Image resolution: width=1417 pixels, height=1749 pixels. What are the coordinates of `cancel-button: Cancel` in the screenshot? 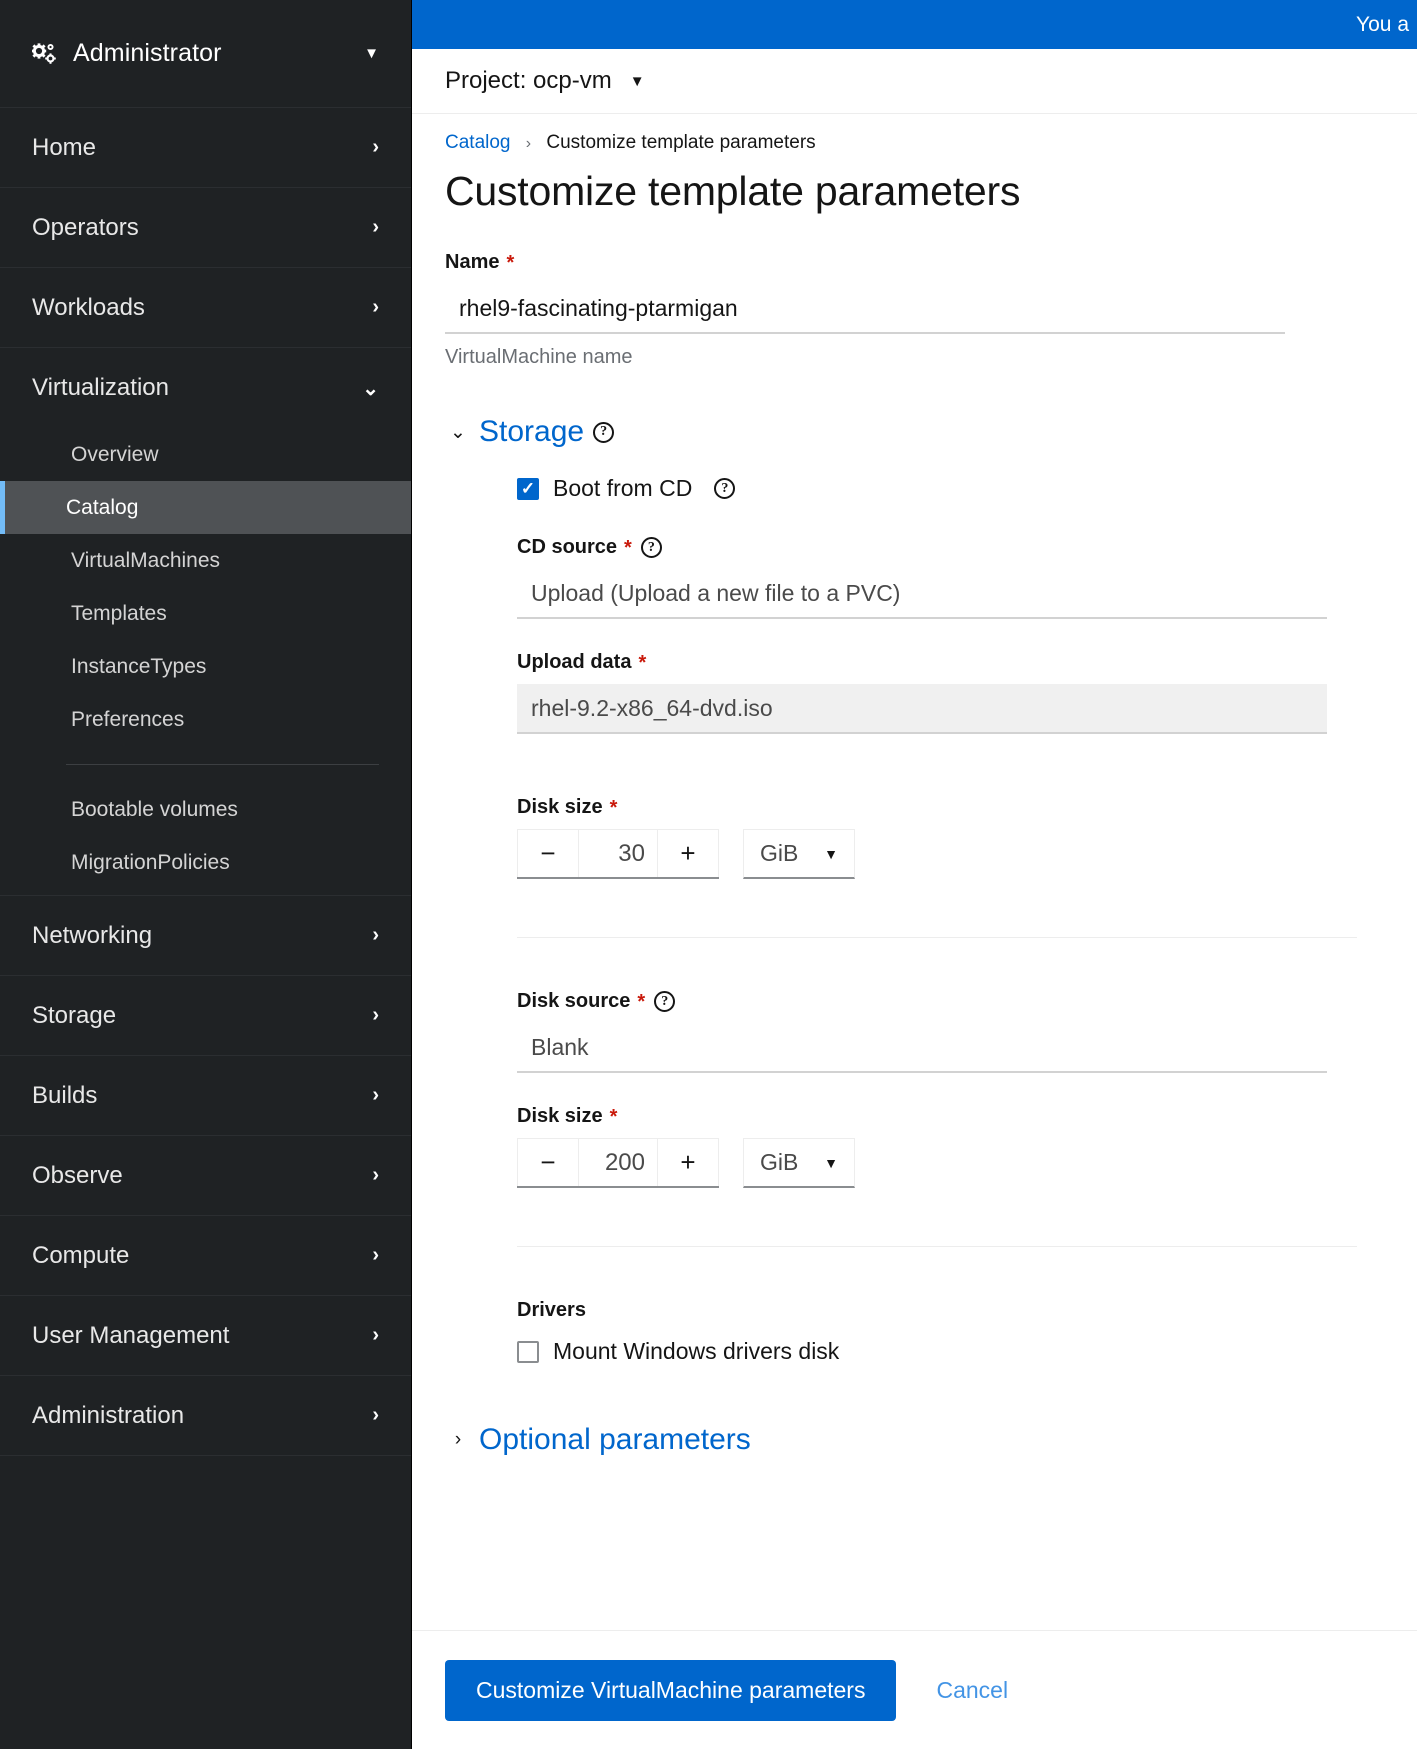 It's located at (972, 1690).